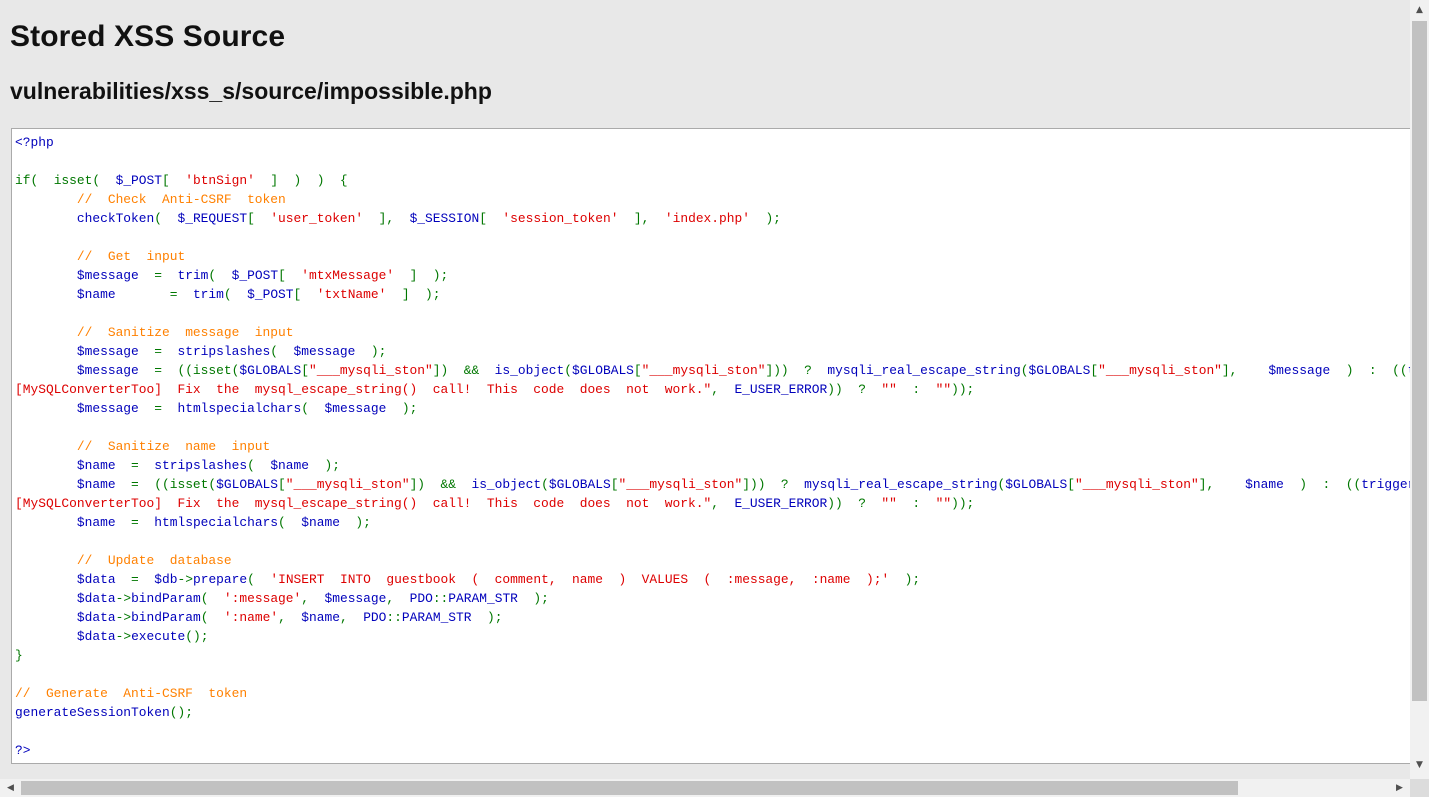 This screenshot has width=1429, height=797. I want to click on code-line: $message = stripslashes( $message );, so click(712, 351).